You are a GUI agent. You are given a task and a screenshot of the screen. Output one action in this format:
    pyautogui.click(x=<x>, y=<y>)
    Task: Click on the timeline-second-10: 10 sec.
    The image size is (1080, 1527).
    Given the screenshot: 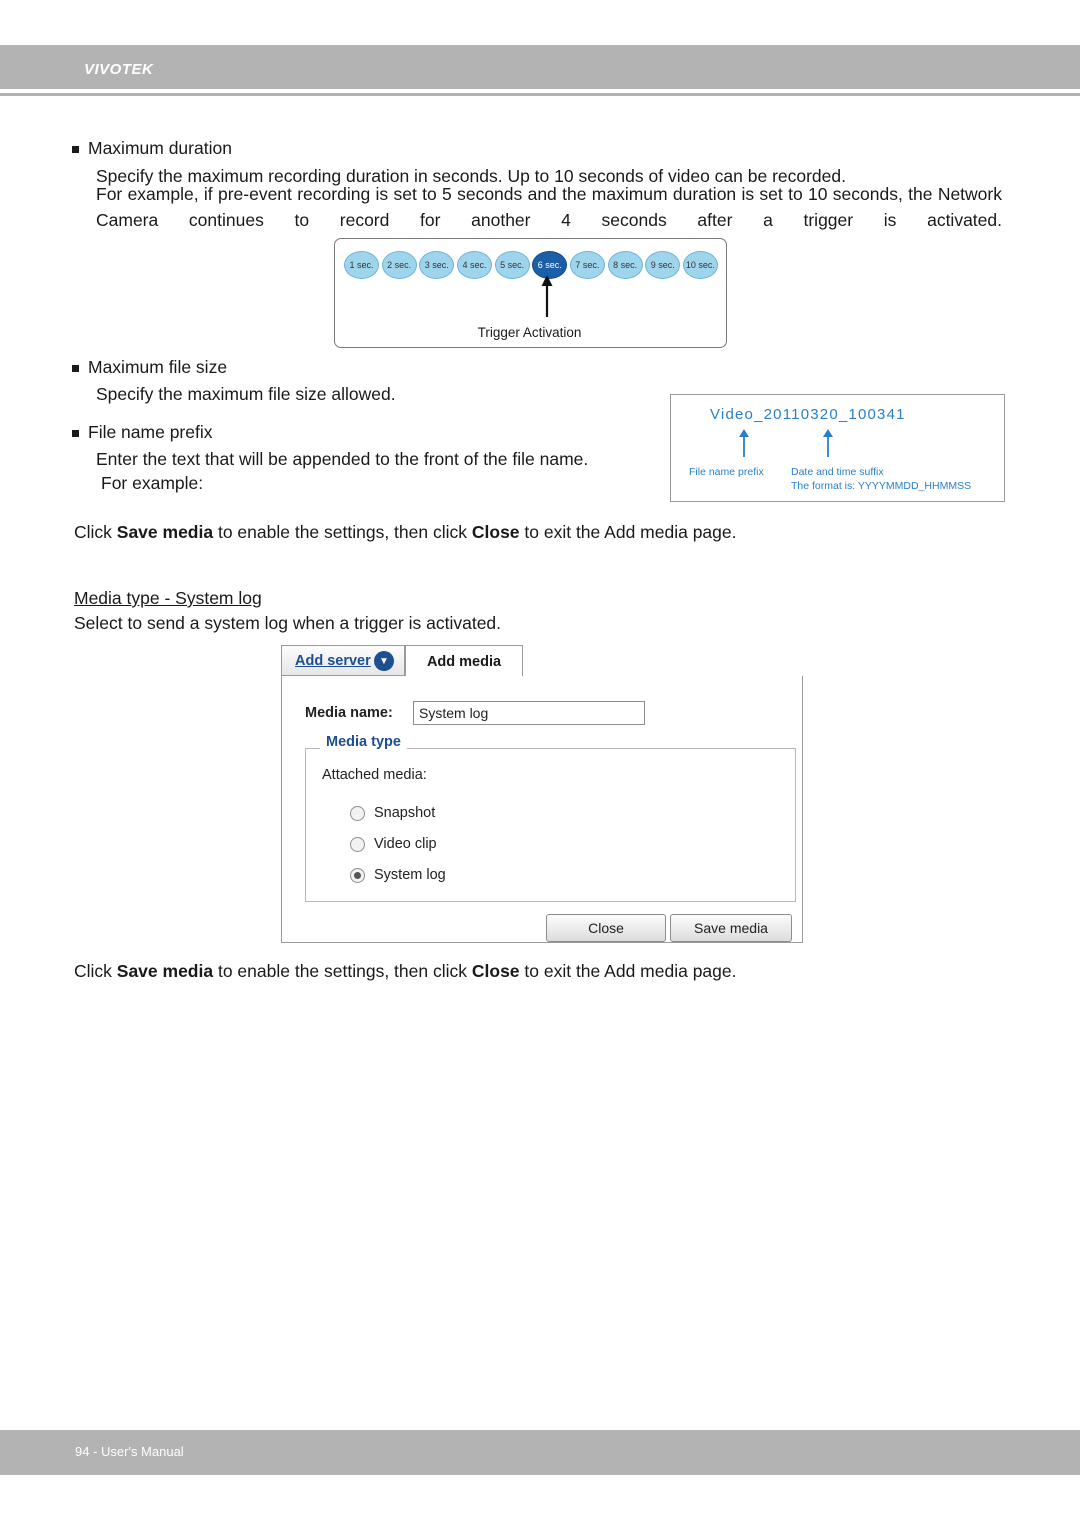 What is the action you would take?
    pyautogui.click(x=700, y=265)
    